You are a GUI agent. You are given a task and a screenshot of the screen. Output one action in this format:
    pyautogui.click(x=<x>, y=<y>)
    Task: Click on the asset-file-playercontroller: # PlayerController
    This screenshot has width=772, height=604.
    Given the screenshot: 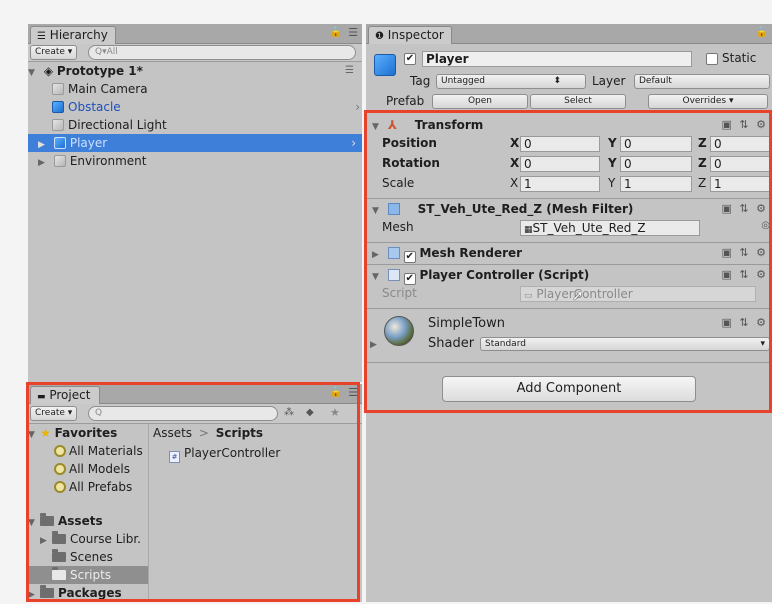 What is the action you would take?
    pyautogui.click(x=225, y=453)
    